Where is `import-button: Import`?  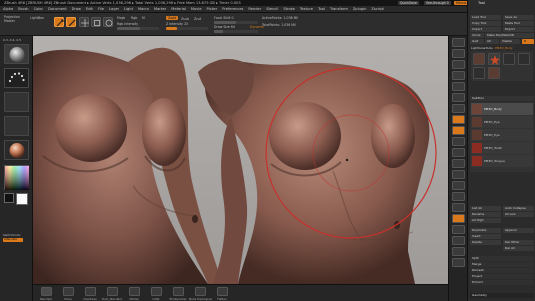 import-button: Import is located at coordinates (485, 29).